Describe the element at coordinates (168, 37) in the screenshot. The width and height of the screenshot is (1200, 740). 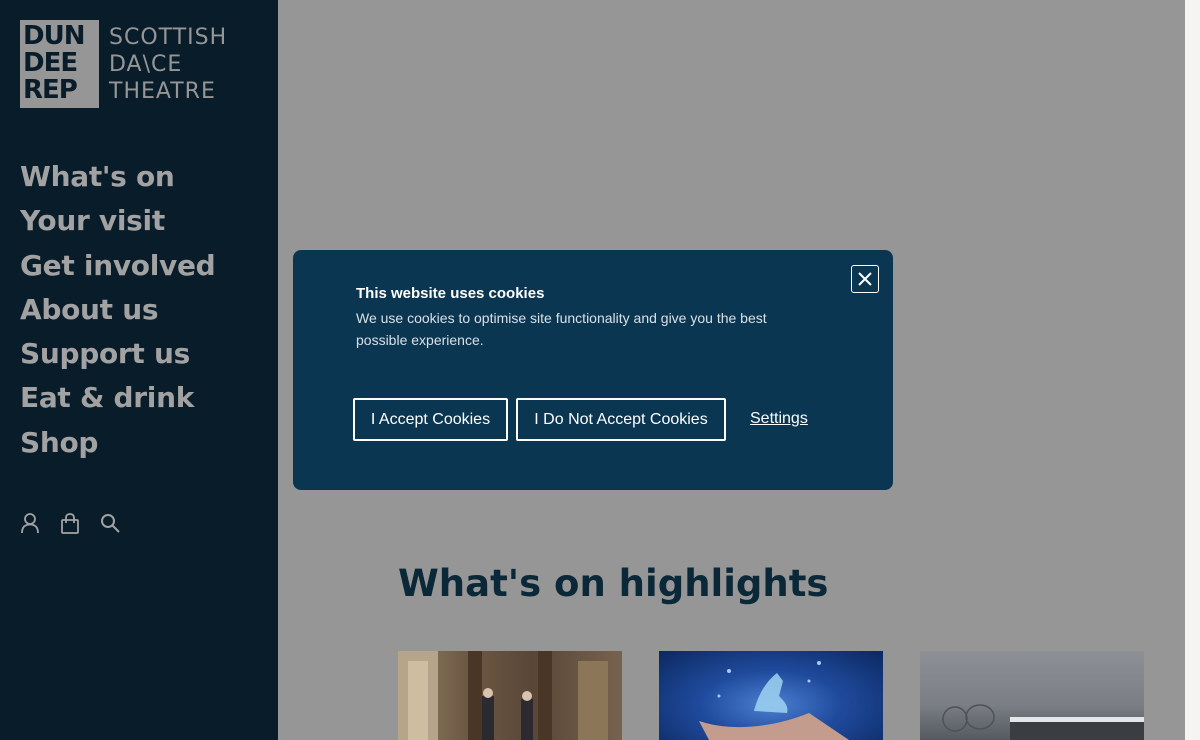
I see `logo-text-line: SCOTTISH` at that location.